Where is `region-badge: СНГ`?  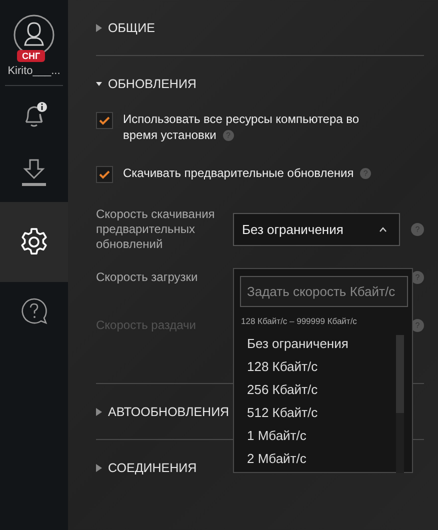 region-badge: СНГ is located at coordinates (31, 56).